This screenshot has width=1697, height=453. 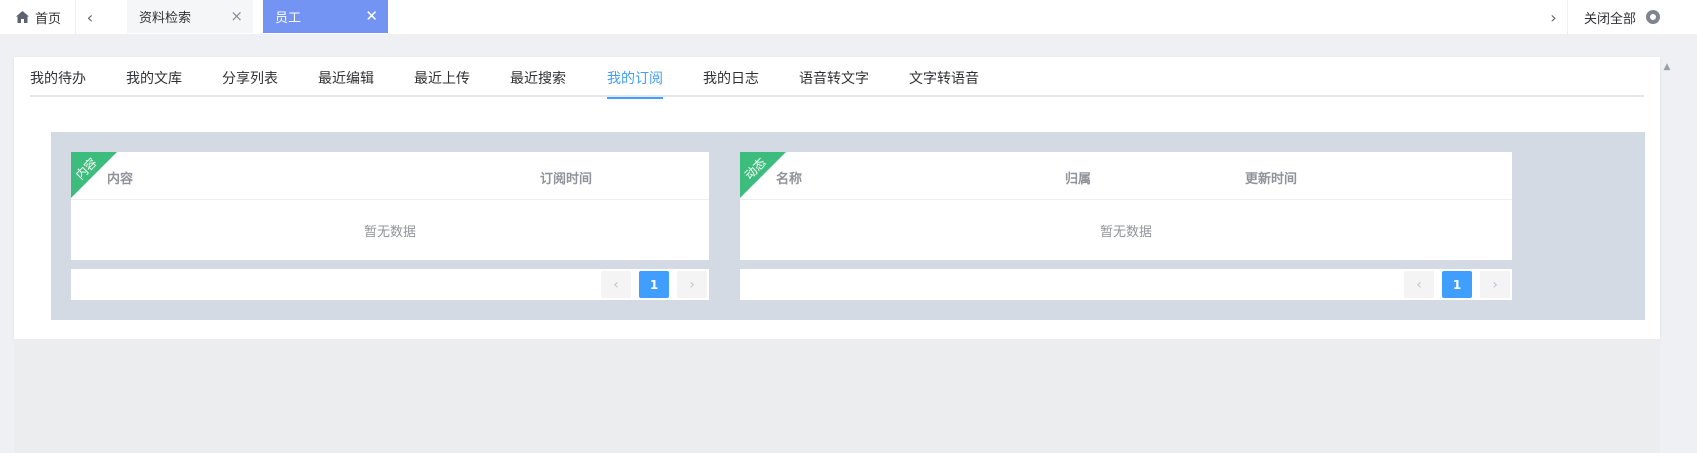 I want to click on gear-icon, so click(x=1653, y=17).